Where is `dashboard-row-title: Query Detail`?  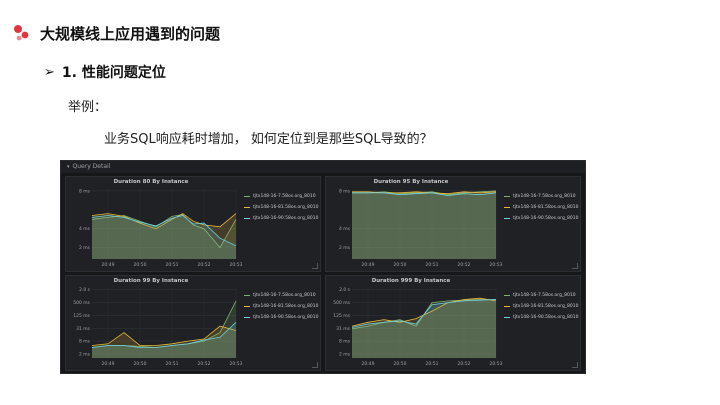
dashboard-row-title: Query Detail is located at coordinates (91, 166).